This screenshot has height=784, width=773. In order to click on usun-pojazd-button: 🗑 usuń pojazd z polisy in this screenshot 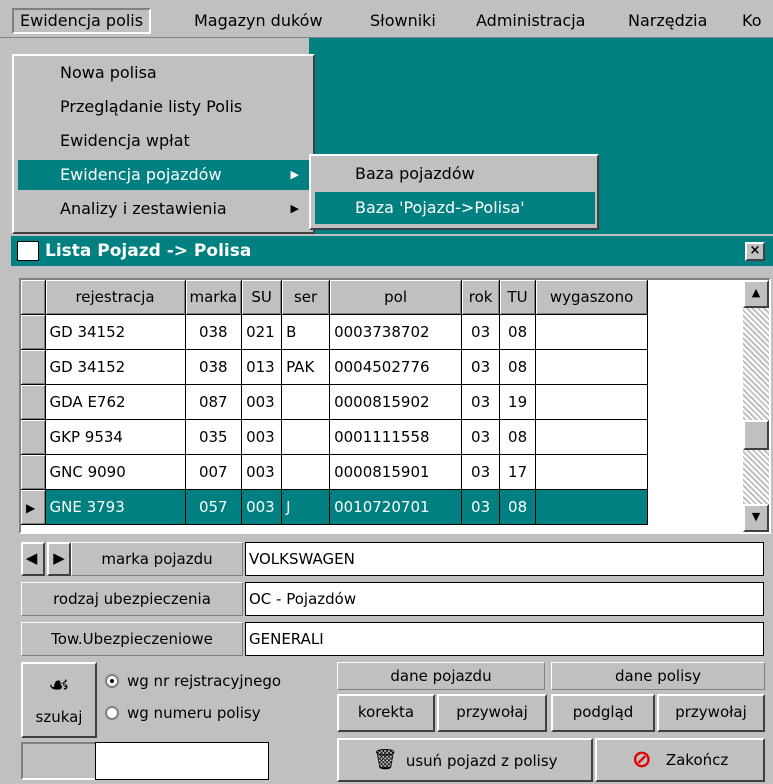, I will do `click(465, 760)`.